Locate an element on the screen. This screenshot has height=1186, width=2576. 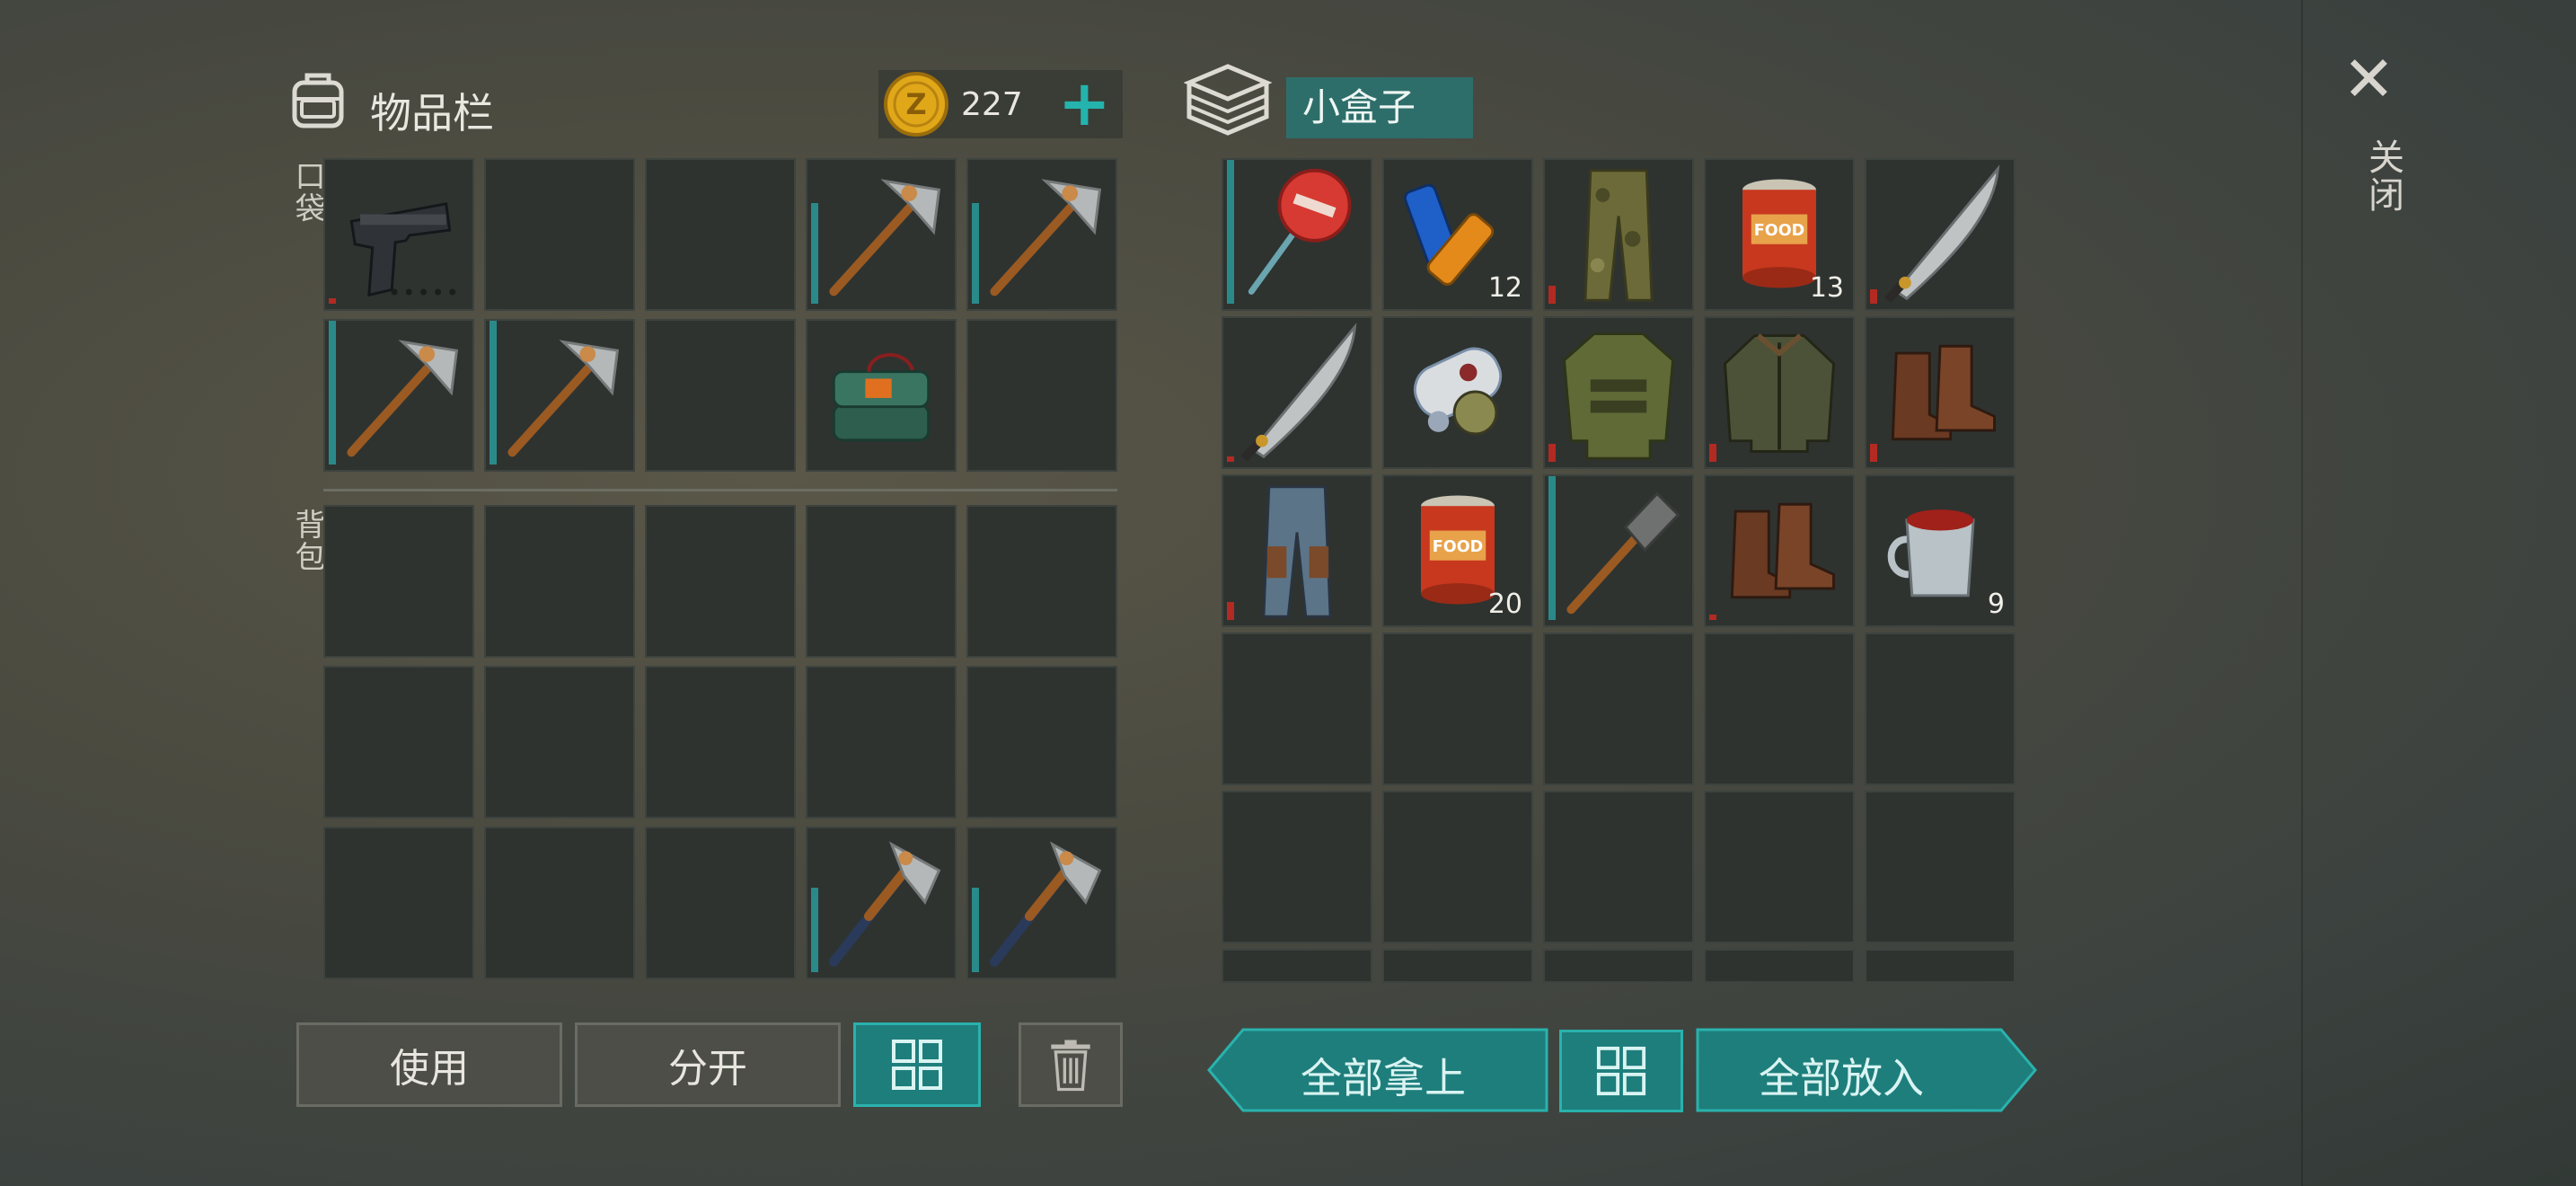
pocket-slot-c4-explosive is located at coordinates (881, 395).